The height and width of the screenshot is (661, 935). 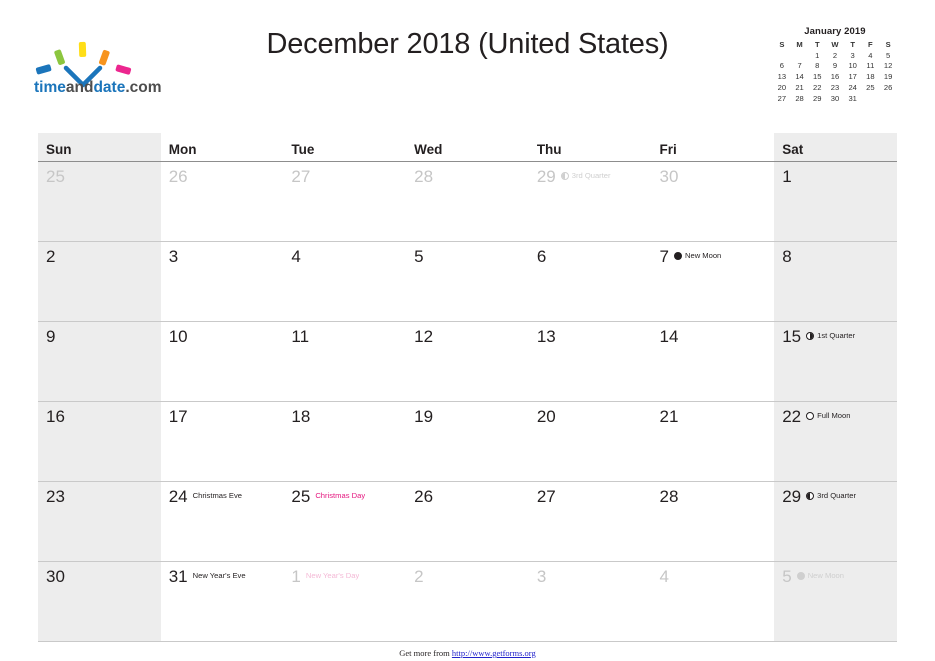 I want to click on calendar-day-cell: 5, so click(x=467, y=281).